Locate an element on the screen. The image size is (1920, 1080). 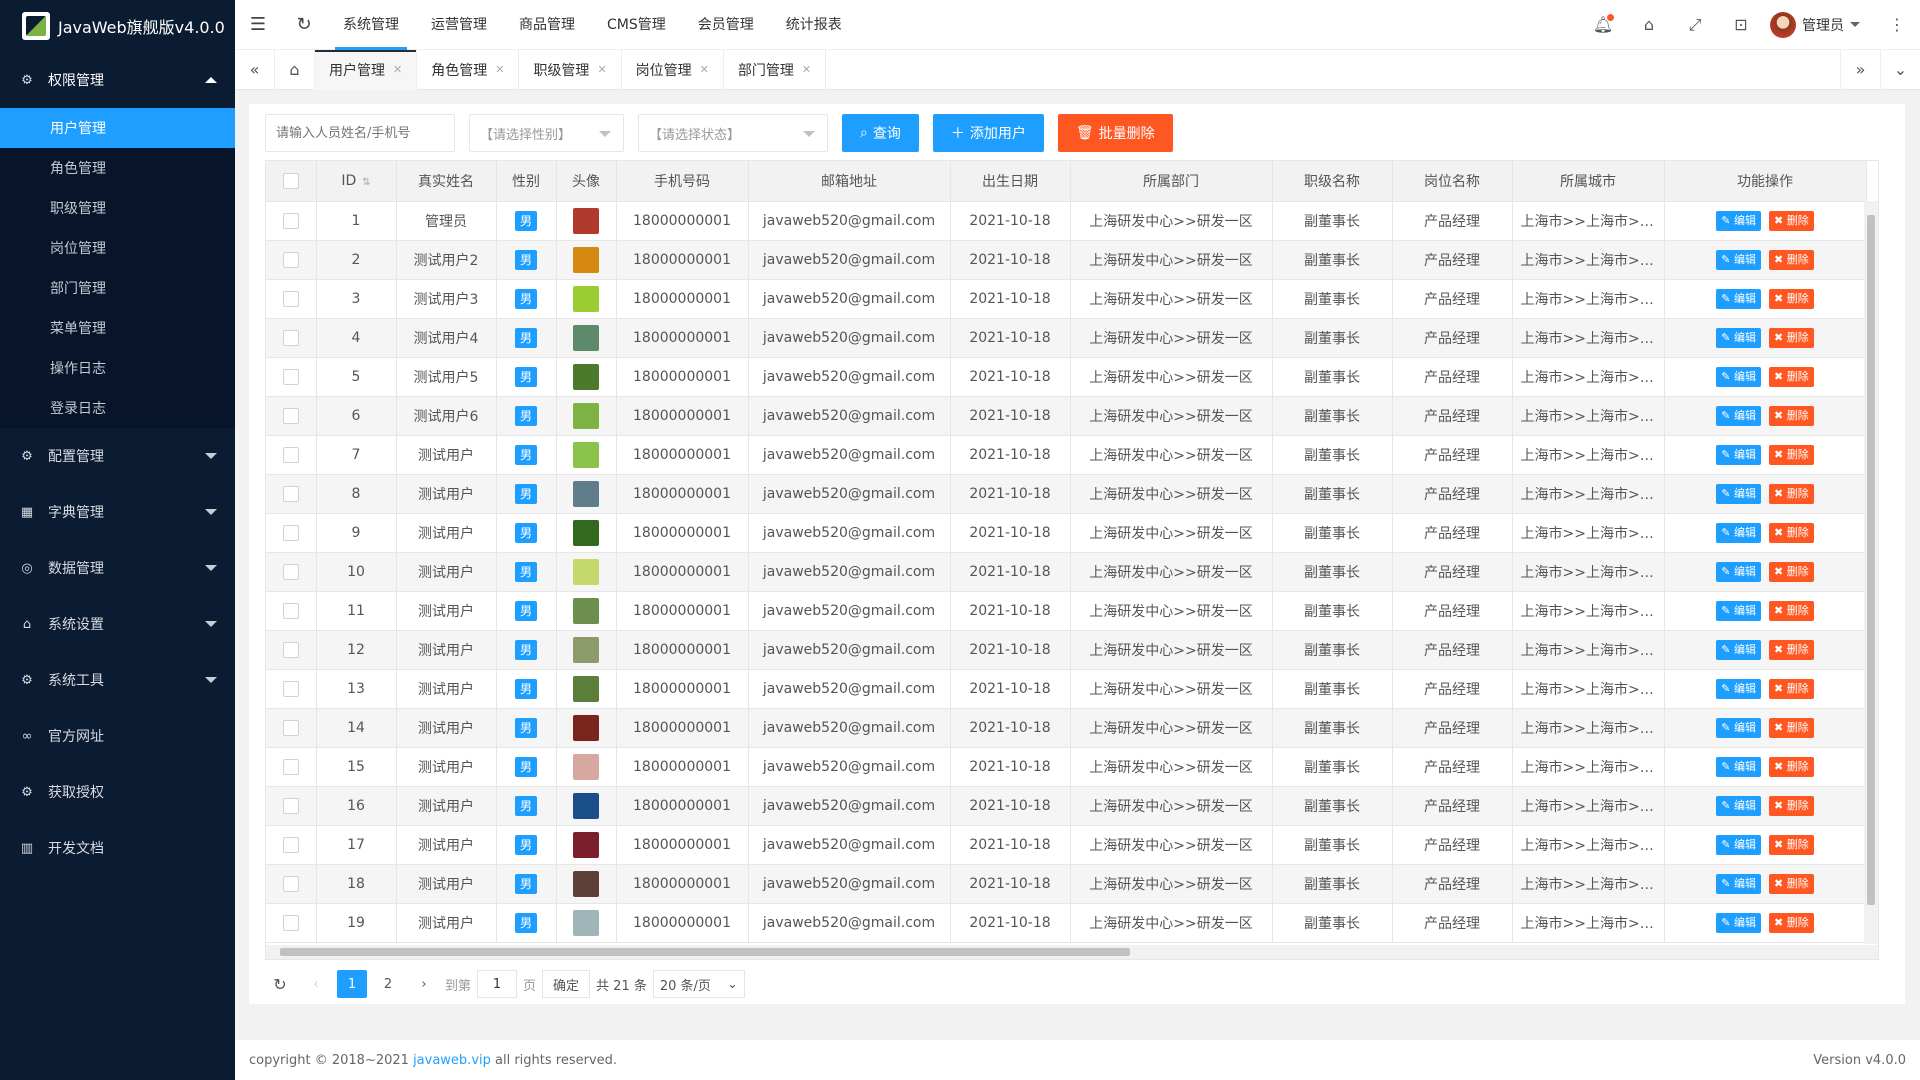
column-header-0: ID ⇅ is located at coordinates (356, 181).